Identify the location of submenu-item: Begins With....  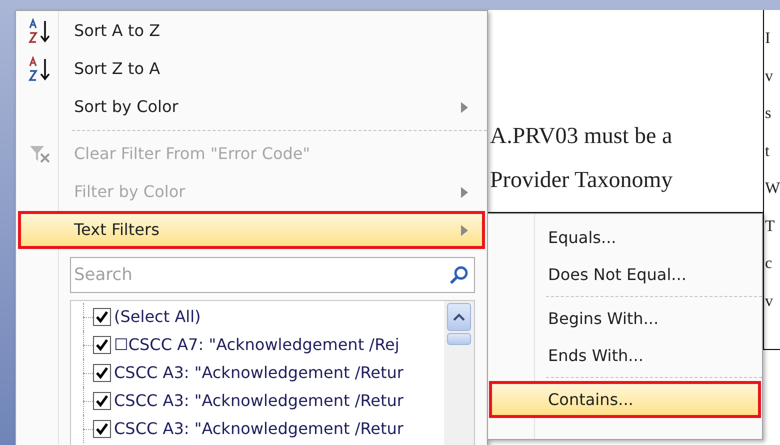
(625, 318).